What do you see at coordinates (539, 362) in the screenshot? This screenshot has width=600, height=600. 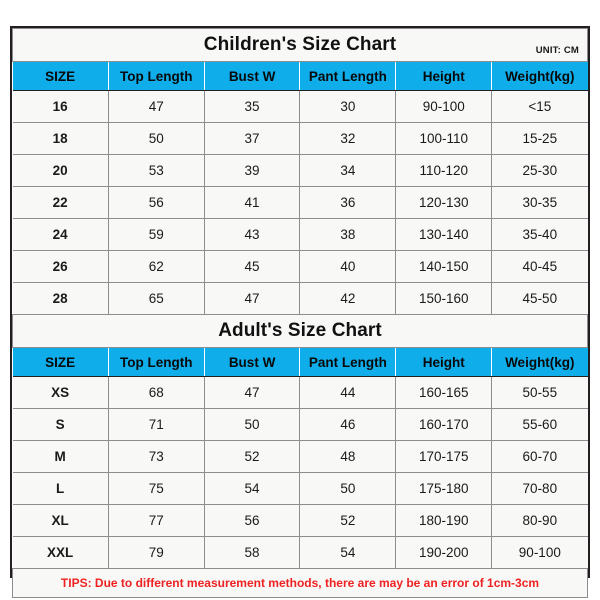 I see `column-header-weight: Weight(kg)` at bounding box center [539, 362].